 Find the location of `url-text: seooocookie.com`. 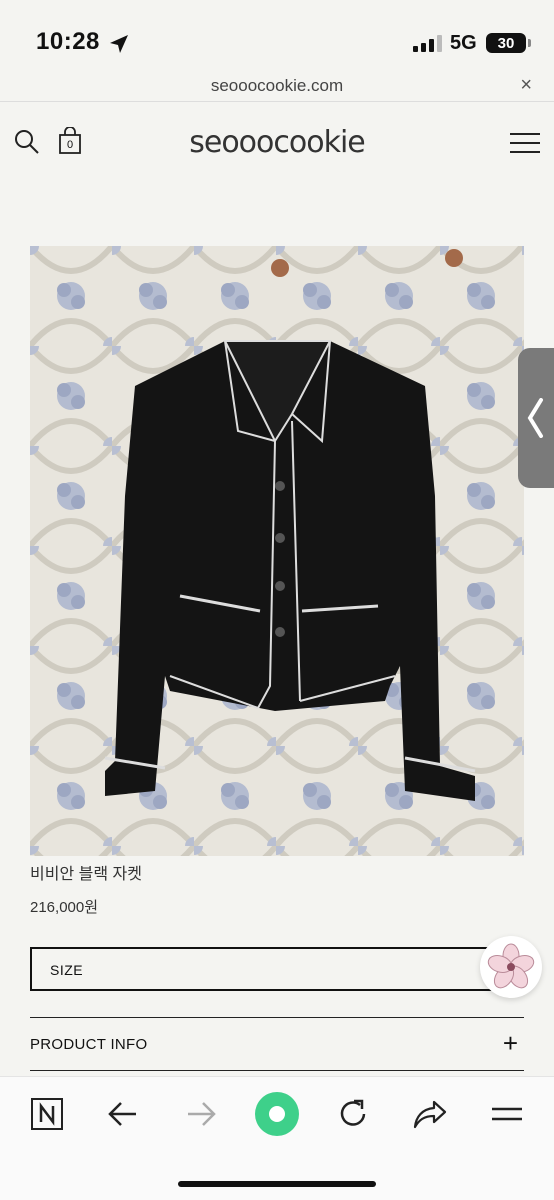

url-text: seooocookie.com is located at coordinates (277, 86).